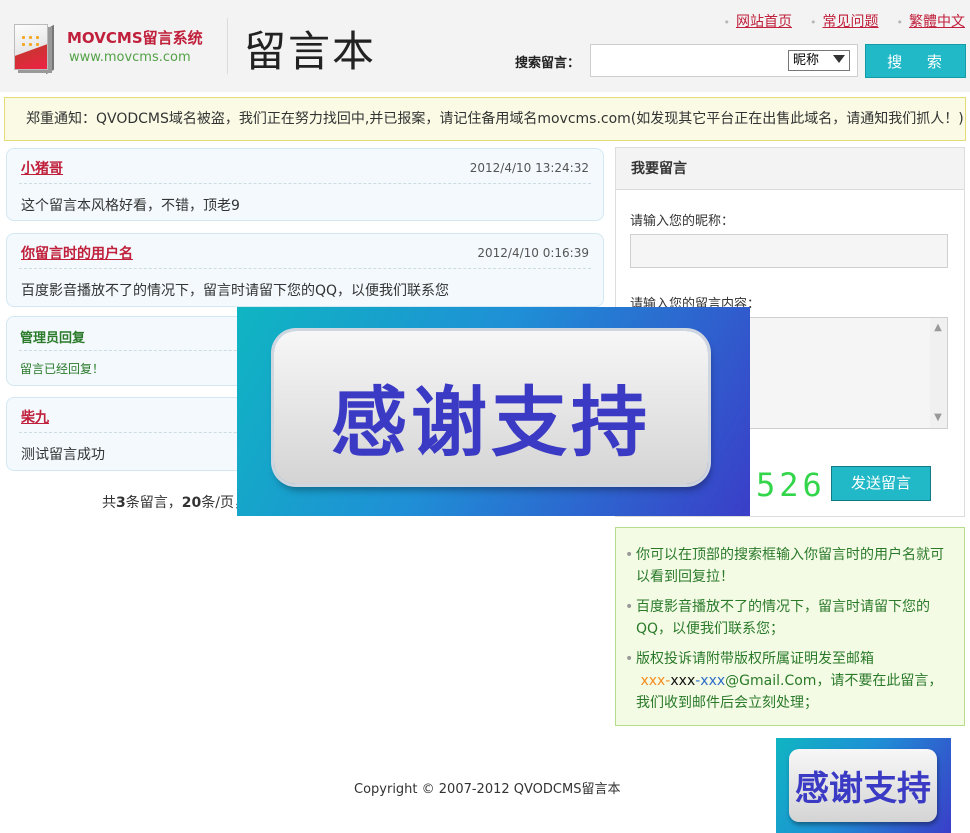  Describe the element at coordinates (35, 417) in the screenshot. I see `message-author: 柴九` at that location.